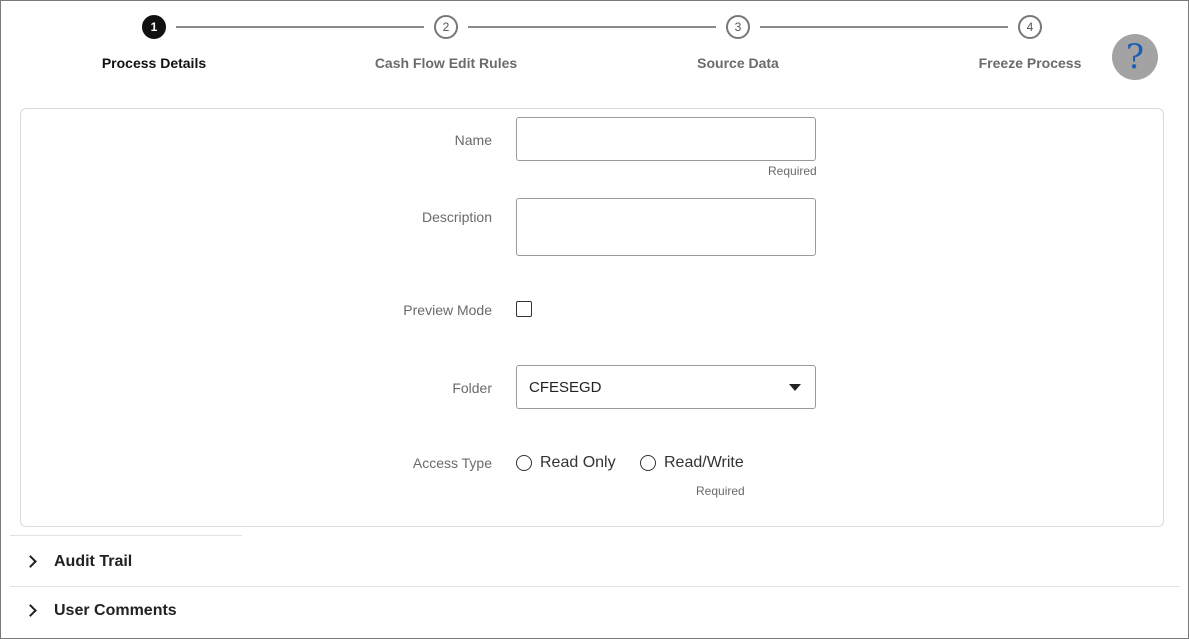 Image resolution: width=1189 pixels, height=639 pixels. What do you see at coordinates (1135, 57) in the screenshot?
I see `help-icon: ?` at bounding box center [1135, 57].